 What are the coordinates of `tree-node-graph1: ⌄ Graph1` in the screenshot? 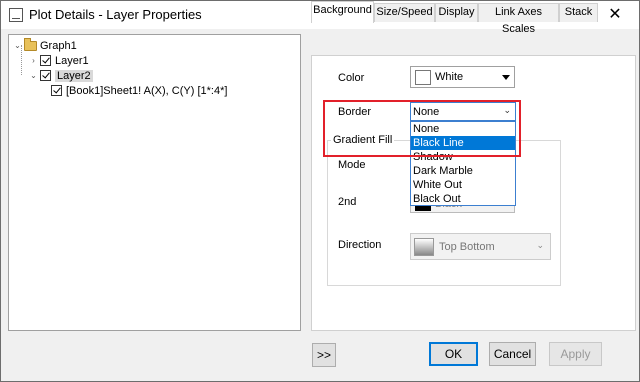 It's located at (45, 45).